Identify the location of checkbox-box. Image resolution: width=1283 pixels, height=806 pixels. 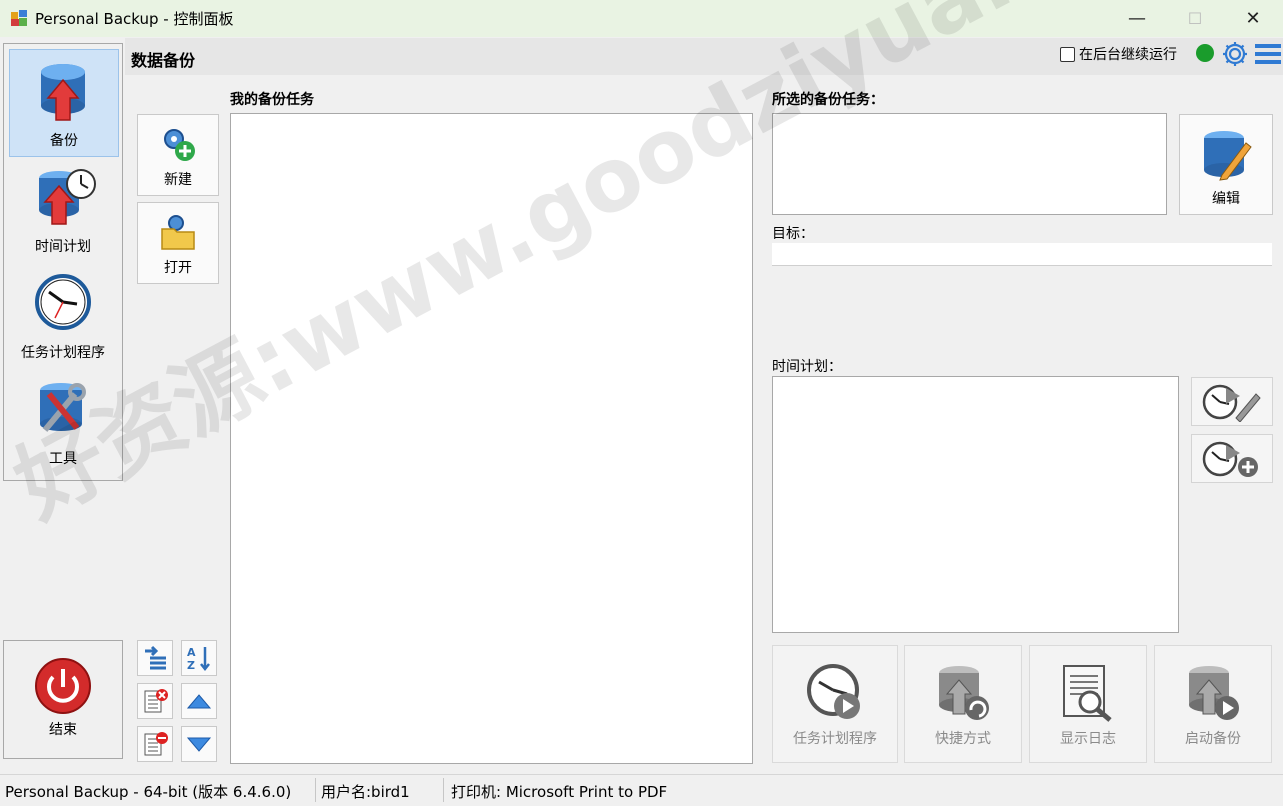
(1067, 54).